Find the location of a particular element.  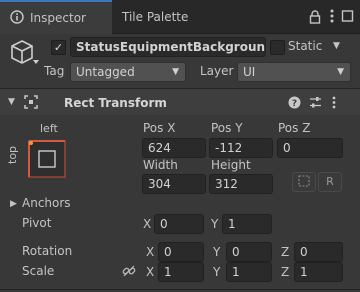

rotation-z-field: 0 is located at coordinates (318, 252).